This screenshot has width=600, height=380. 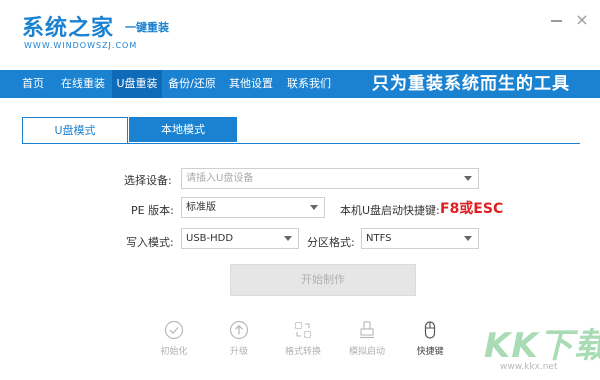 I want to click on start-make-button: 开始制作, so click(x=323, y=280).